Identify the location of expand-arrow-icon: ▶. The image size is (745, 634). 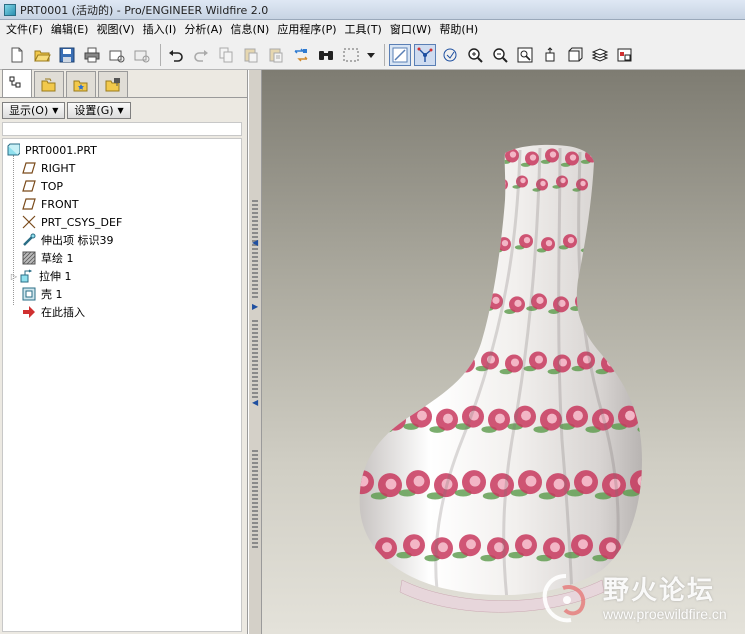
(255, 306).